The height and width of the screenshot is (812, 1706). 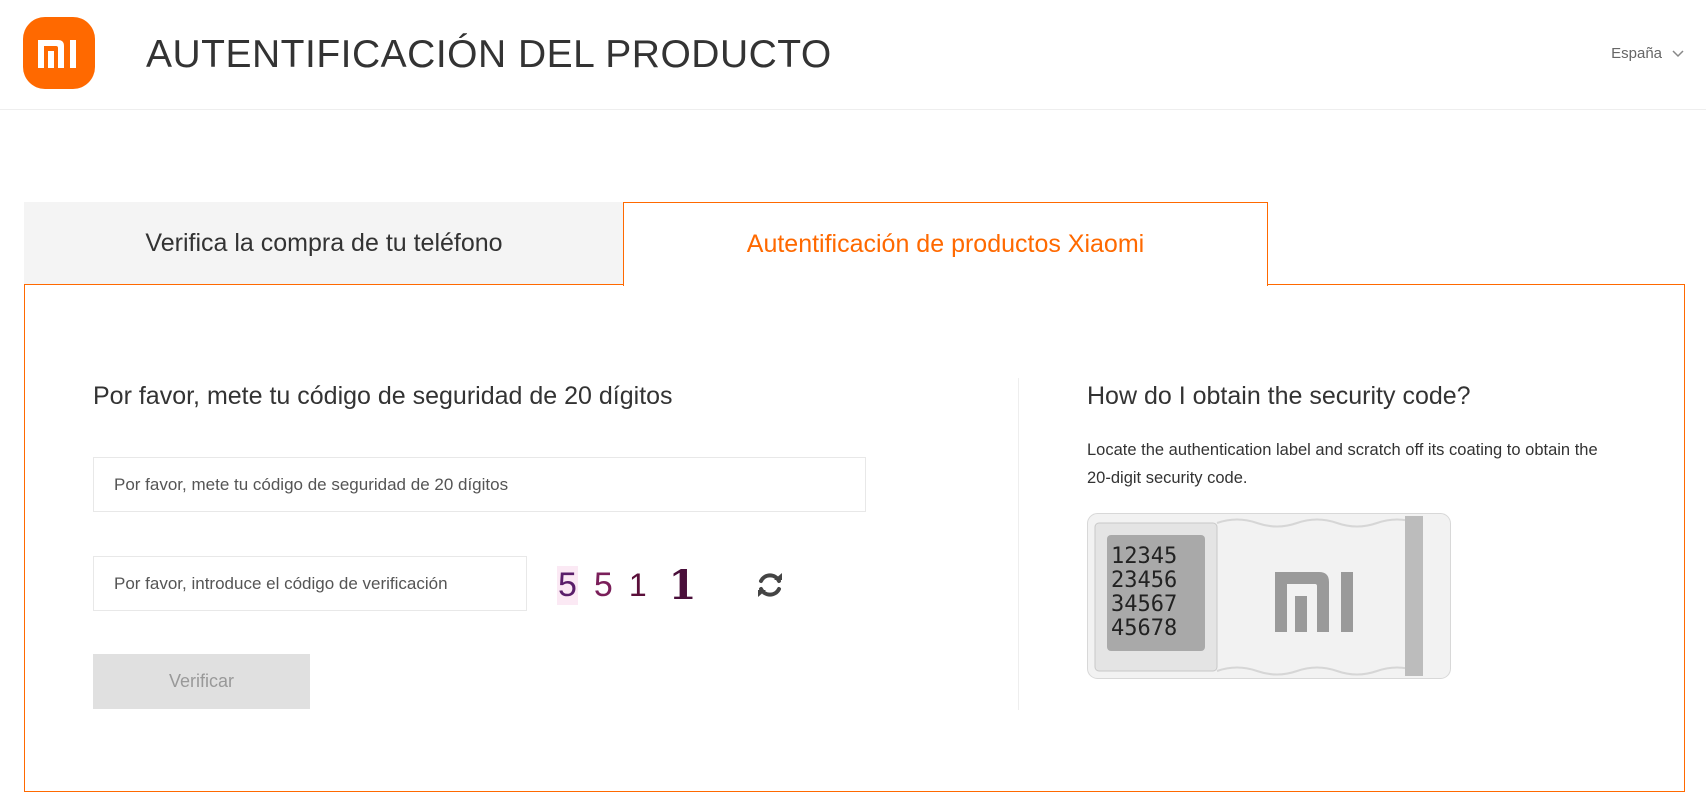 What do you see at coordinates (770, 585) in the screenshot?
I see `refresh-icon` at bounding box center [770, 585].